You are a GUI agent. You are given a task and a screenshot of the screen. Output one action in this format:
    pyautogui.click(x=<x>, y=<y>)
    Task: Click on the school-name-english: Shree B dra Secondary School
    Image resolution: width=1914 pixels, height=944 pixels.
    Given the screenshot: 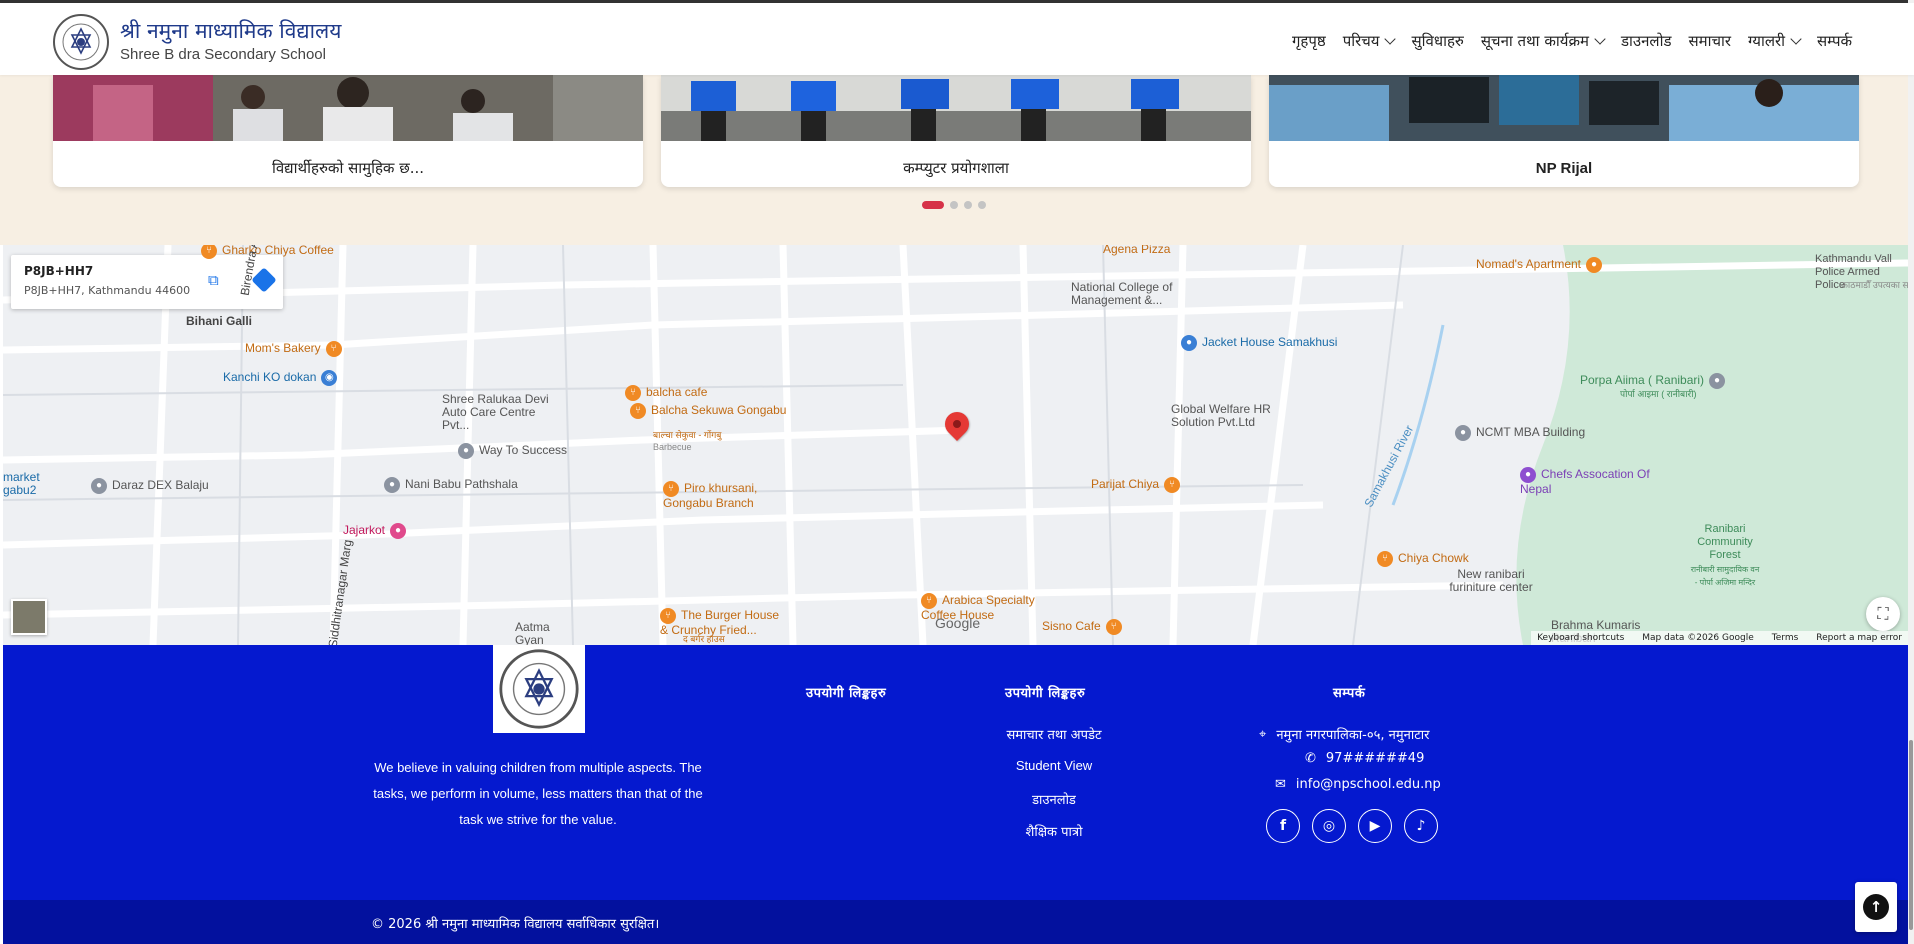 What is the action you would take?
    pyautogui.click(x=223, y=54)
    